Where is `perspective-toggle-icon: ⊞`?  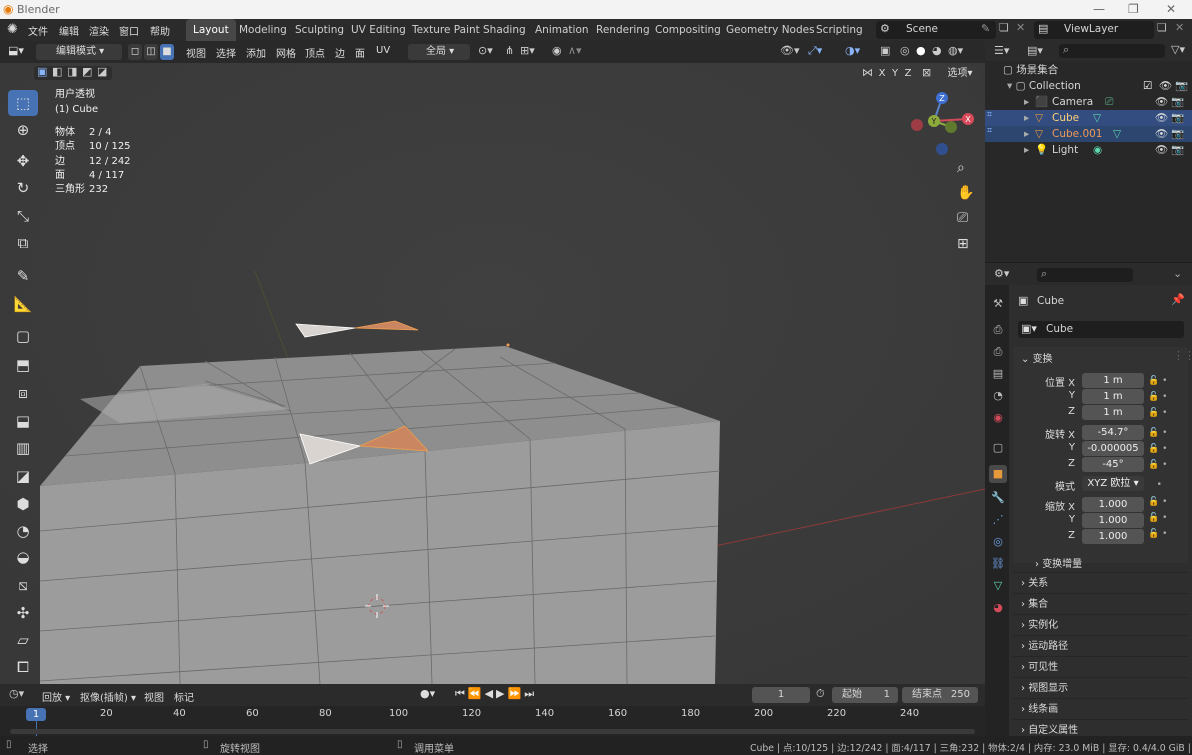
perspective-toggle-icon: ⊞ is located at coordinates (963, 244).